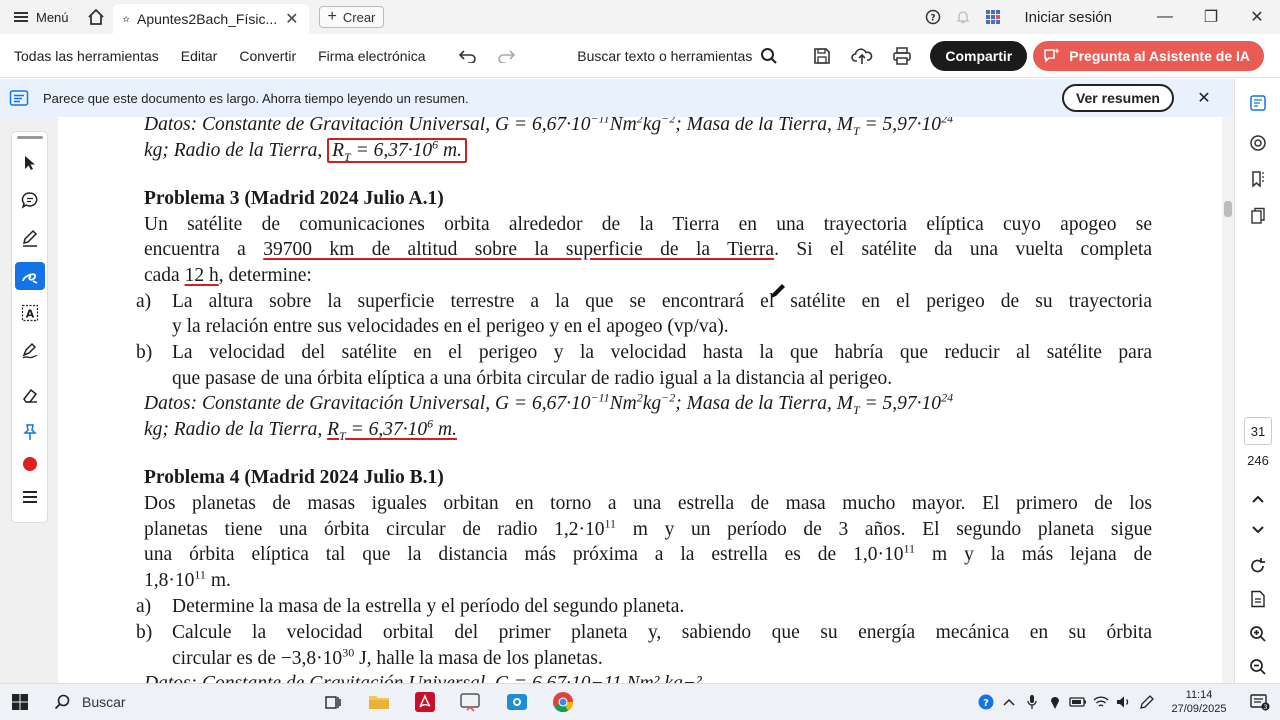 This screenshot has width=1280, height=720. What do you see at coordinates (175, 702) in the screenshot?
I see `taskbar-search: Buscar` at bounding box center [175, 702].